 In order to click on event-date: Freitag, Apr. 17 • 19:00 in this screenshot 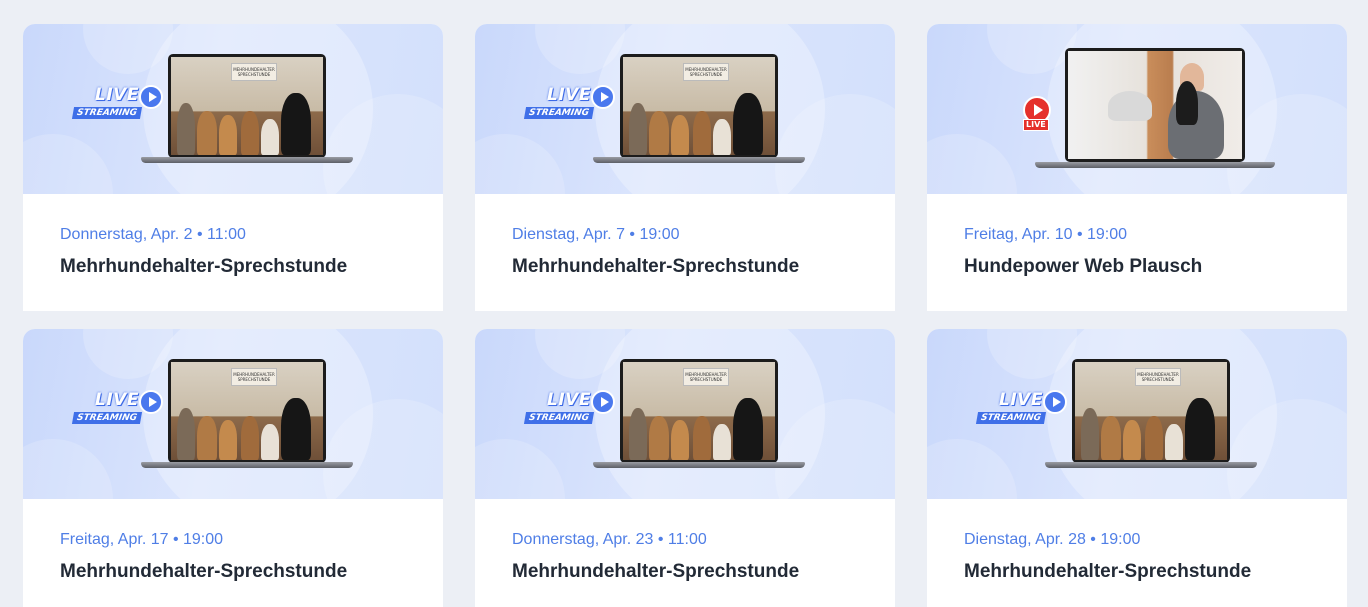, I will do `click(142, 539)`.